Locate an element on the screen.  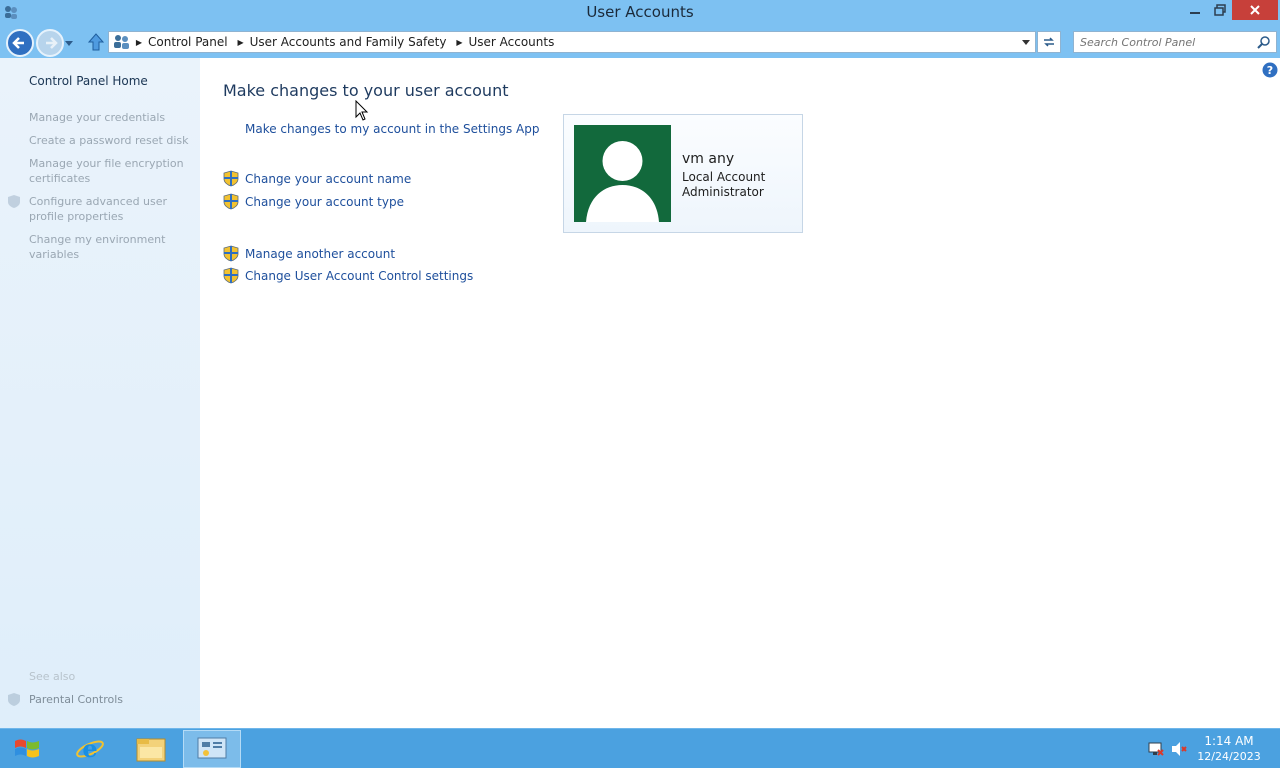
back-button is located at coordinates (20, 43).